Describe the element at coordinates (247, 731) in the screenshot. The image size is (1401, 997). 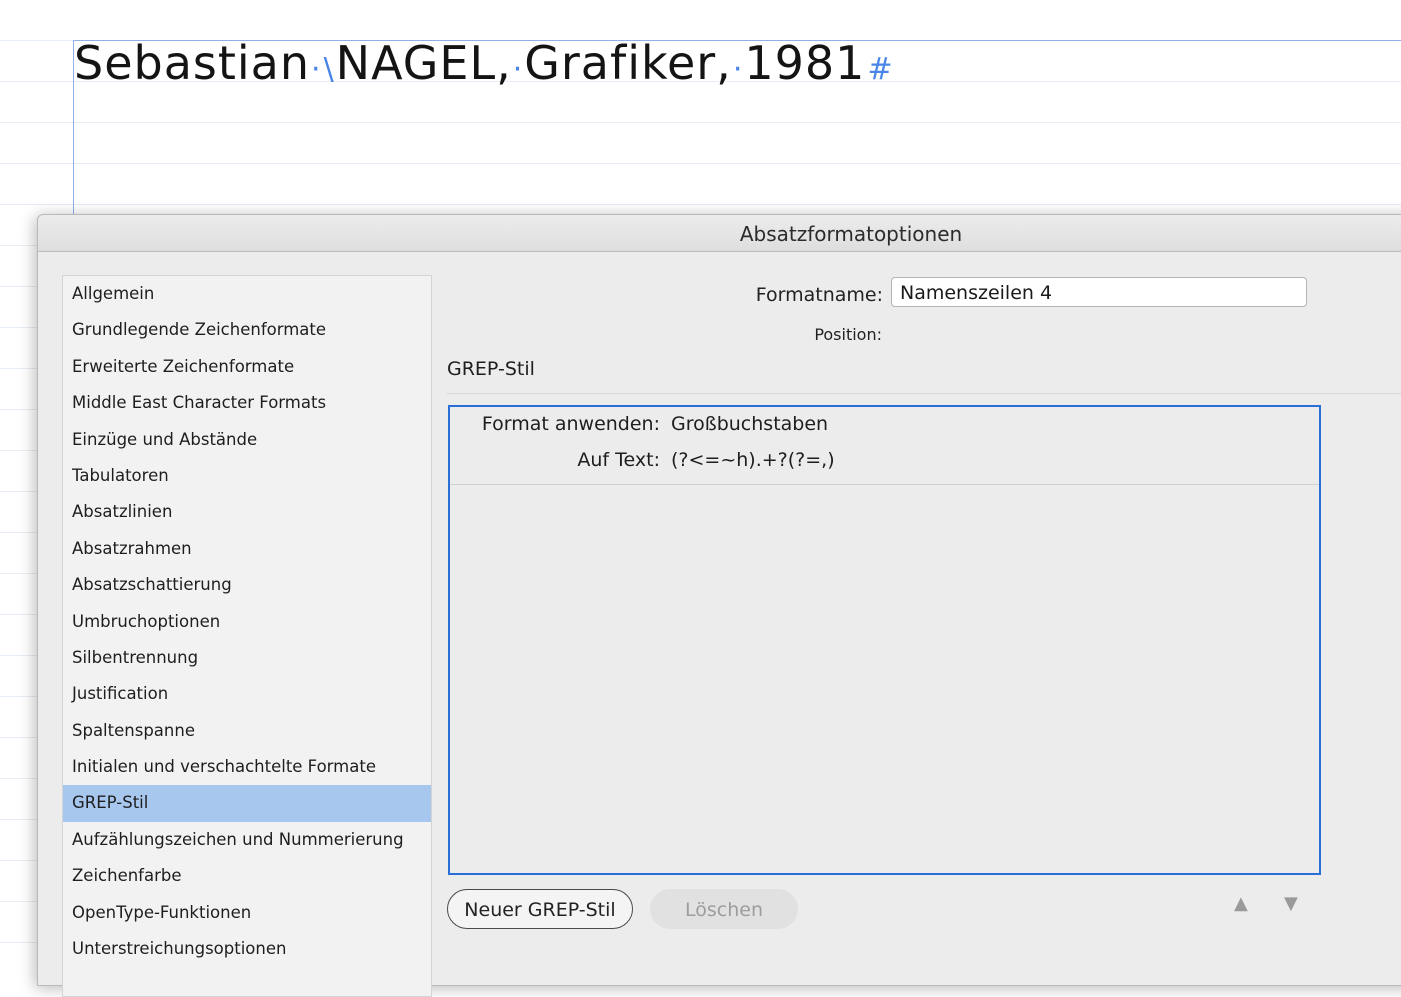
I see `sidebar-item-spaltenspanne: Spaltenspanne` at that location.